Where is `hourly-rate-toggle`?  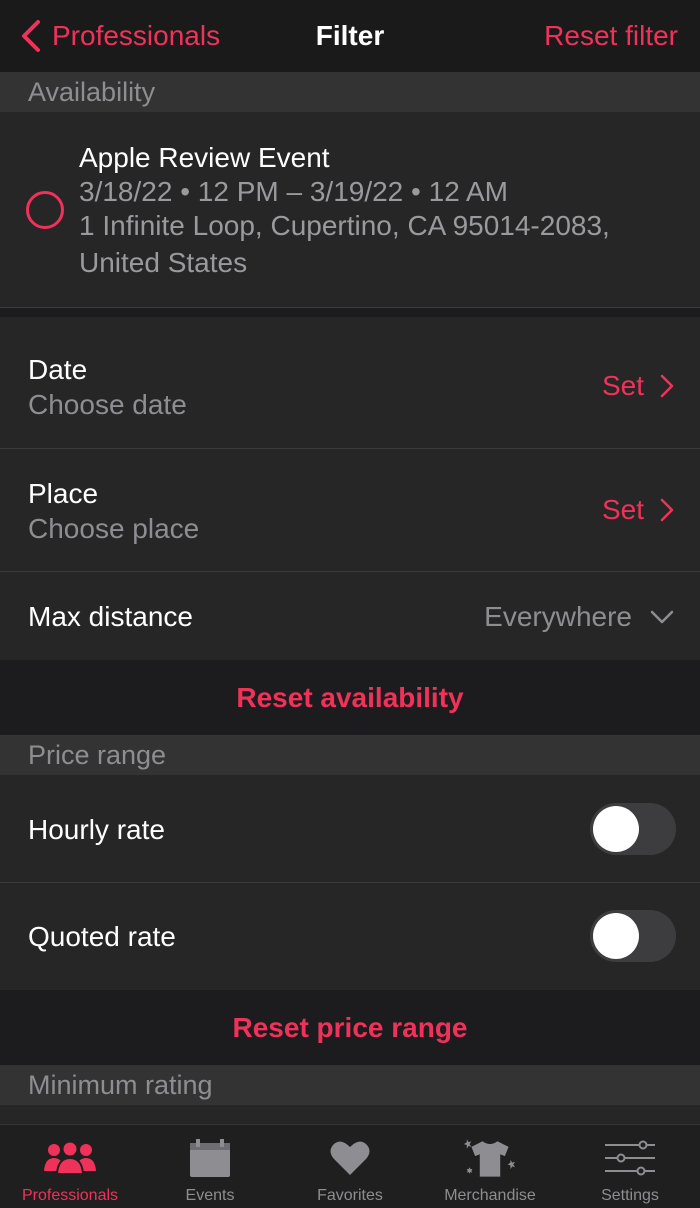
hourly-rate-toggle is located at coordinates (633, 829).